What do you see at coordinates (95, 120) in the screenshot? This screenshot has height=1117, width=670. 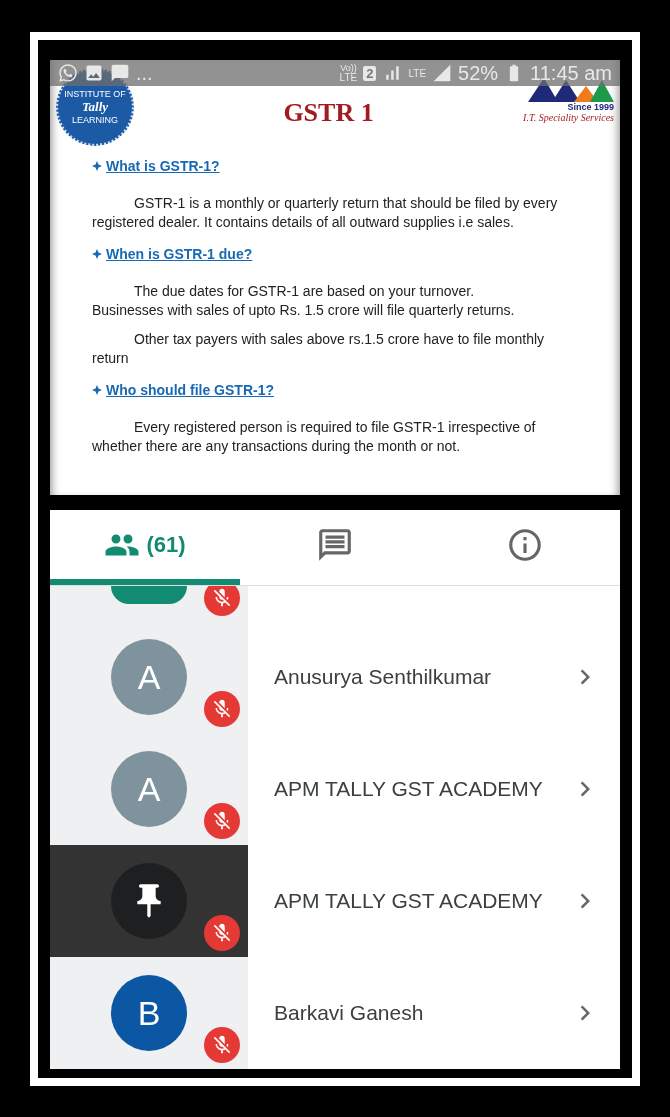 I see `logo-text: LEARNING` at bounding box center [95, 120].